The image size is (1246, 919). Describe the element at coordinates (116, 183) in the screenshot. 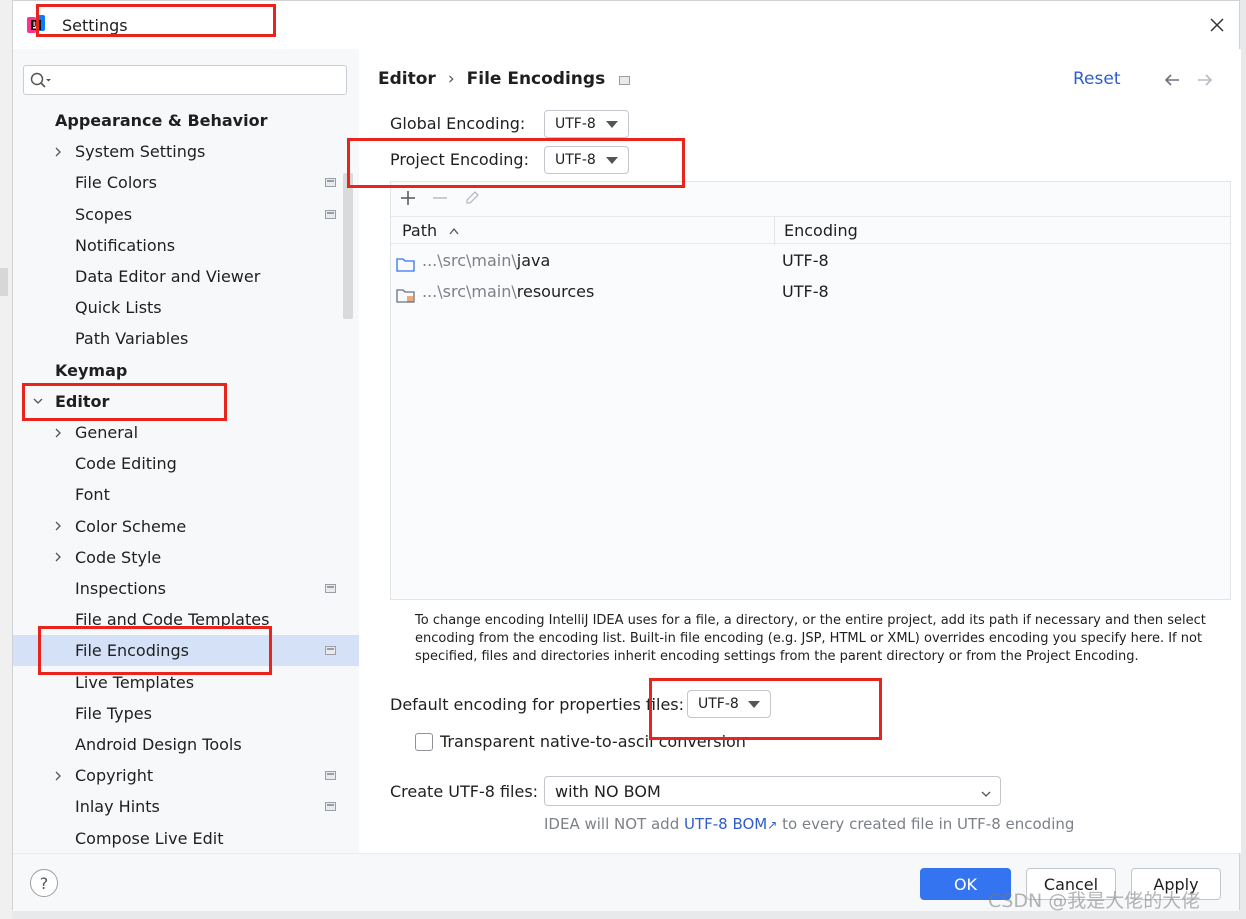

I see `sidebar-item-label: File Colors` at that location.